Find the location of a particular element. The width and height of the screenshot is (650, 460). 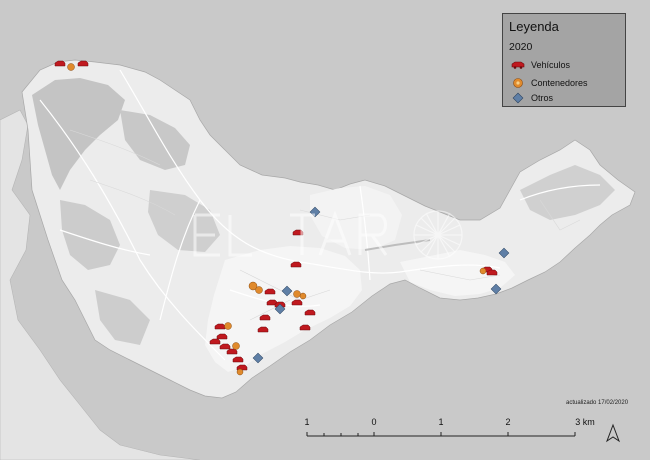

scale-label: 3 km is located at coordinates (585, 422).